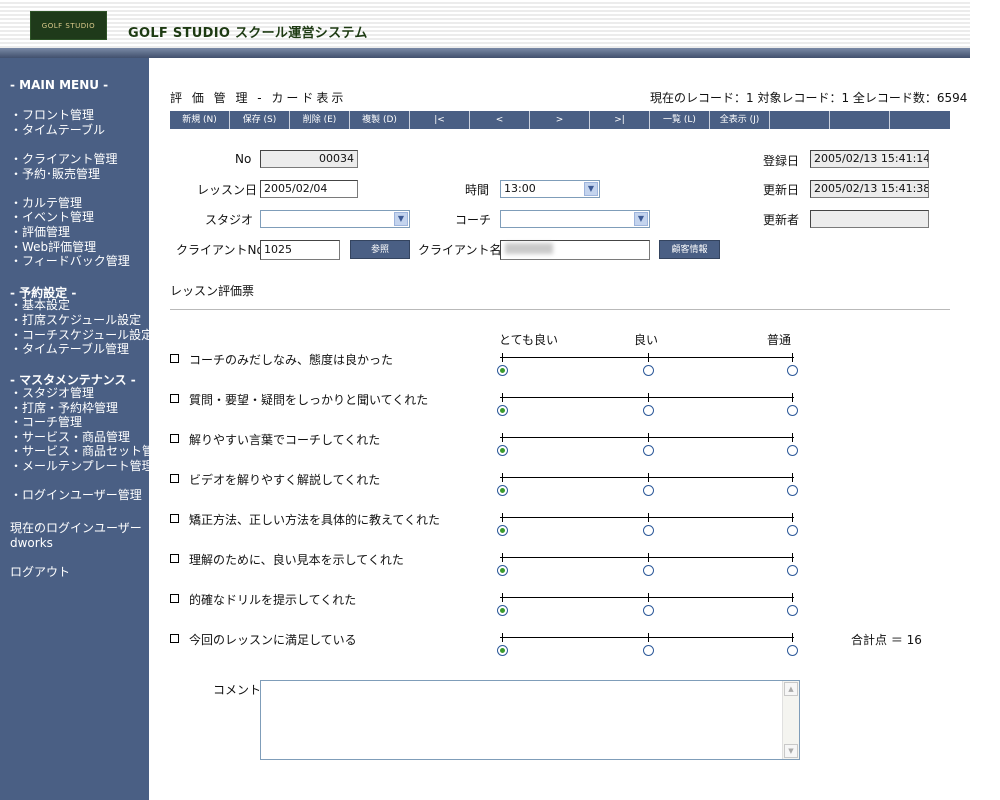 The height and width of the screenshot is (800, 1000). What do you see at coordinates (248, 33) in the screenshot?
I see `app-title: GOLF STUDIO スクール運営システム` at bounding box center [248, 33].